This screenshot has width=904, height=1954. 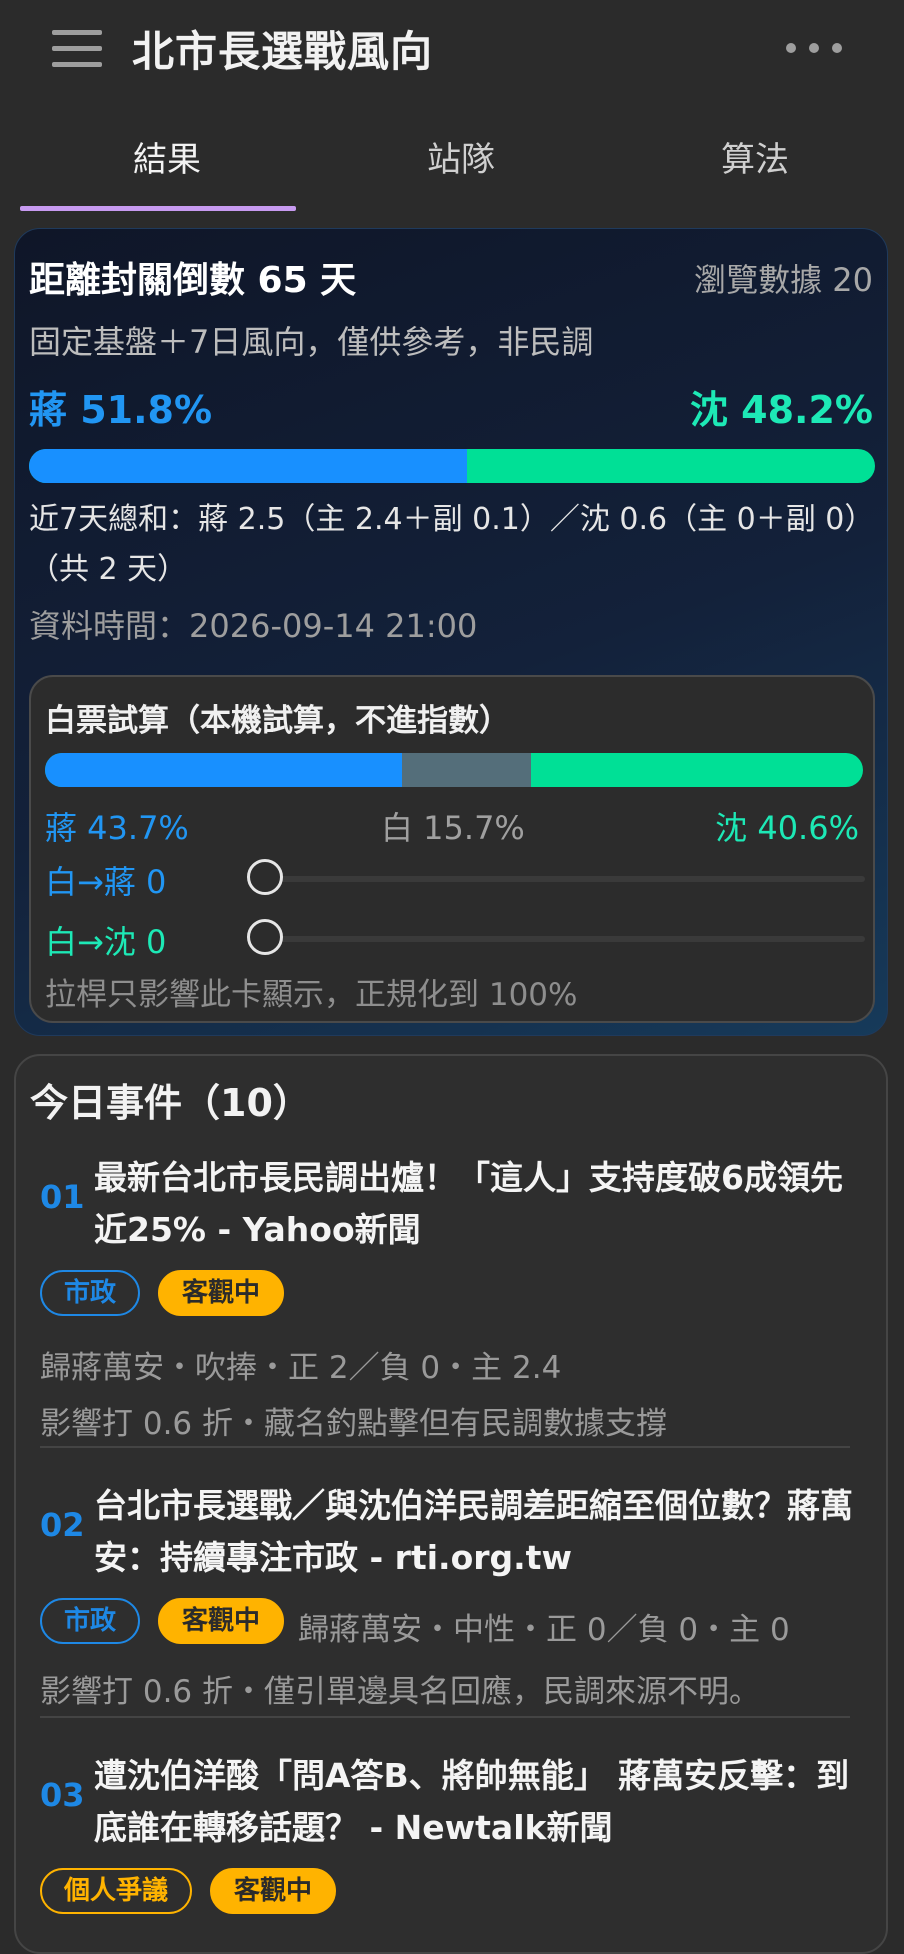 What do you see at coordinates (479, 1204) in the screenshot?
I see `event-title-link: 最新台北市長民調出爐！「這人」支持度破6成領先近25% - Yahoo新聞` at bounding box center [479, 1204].